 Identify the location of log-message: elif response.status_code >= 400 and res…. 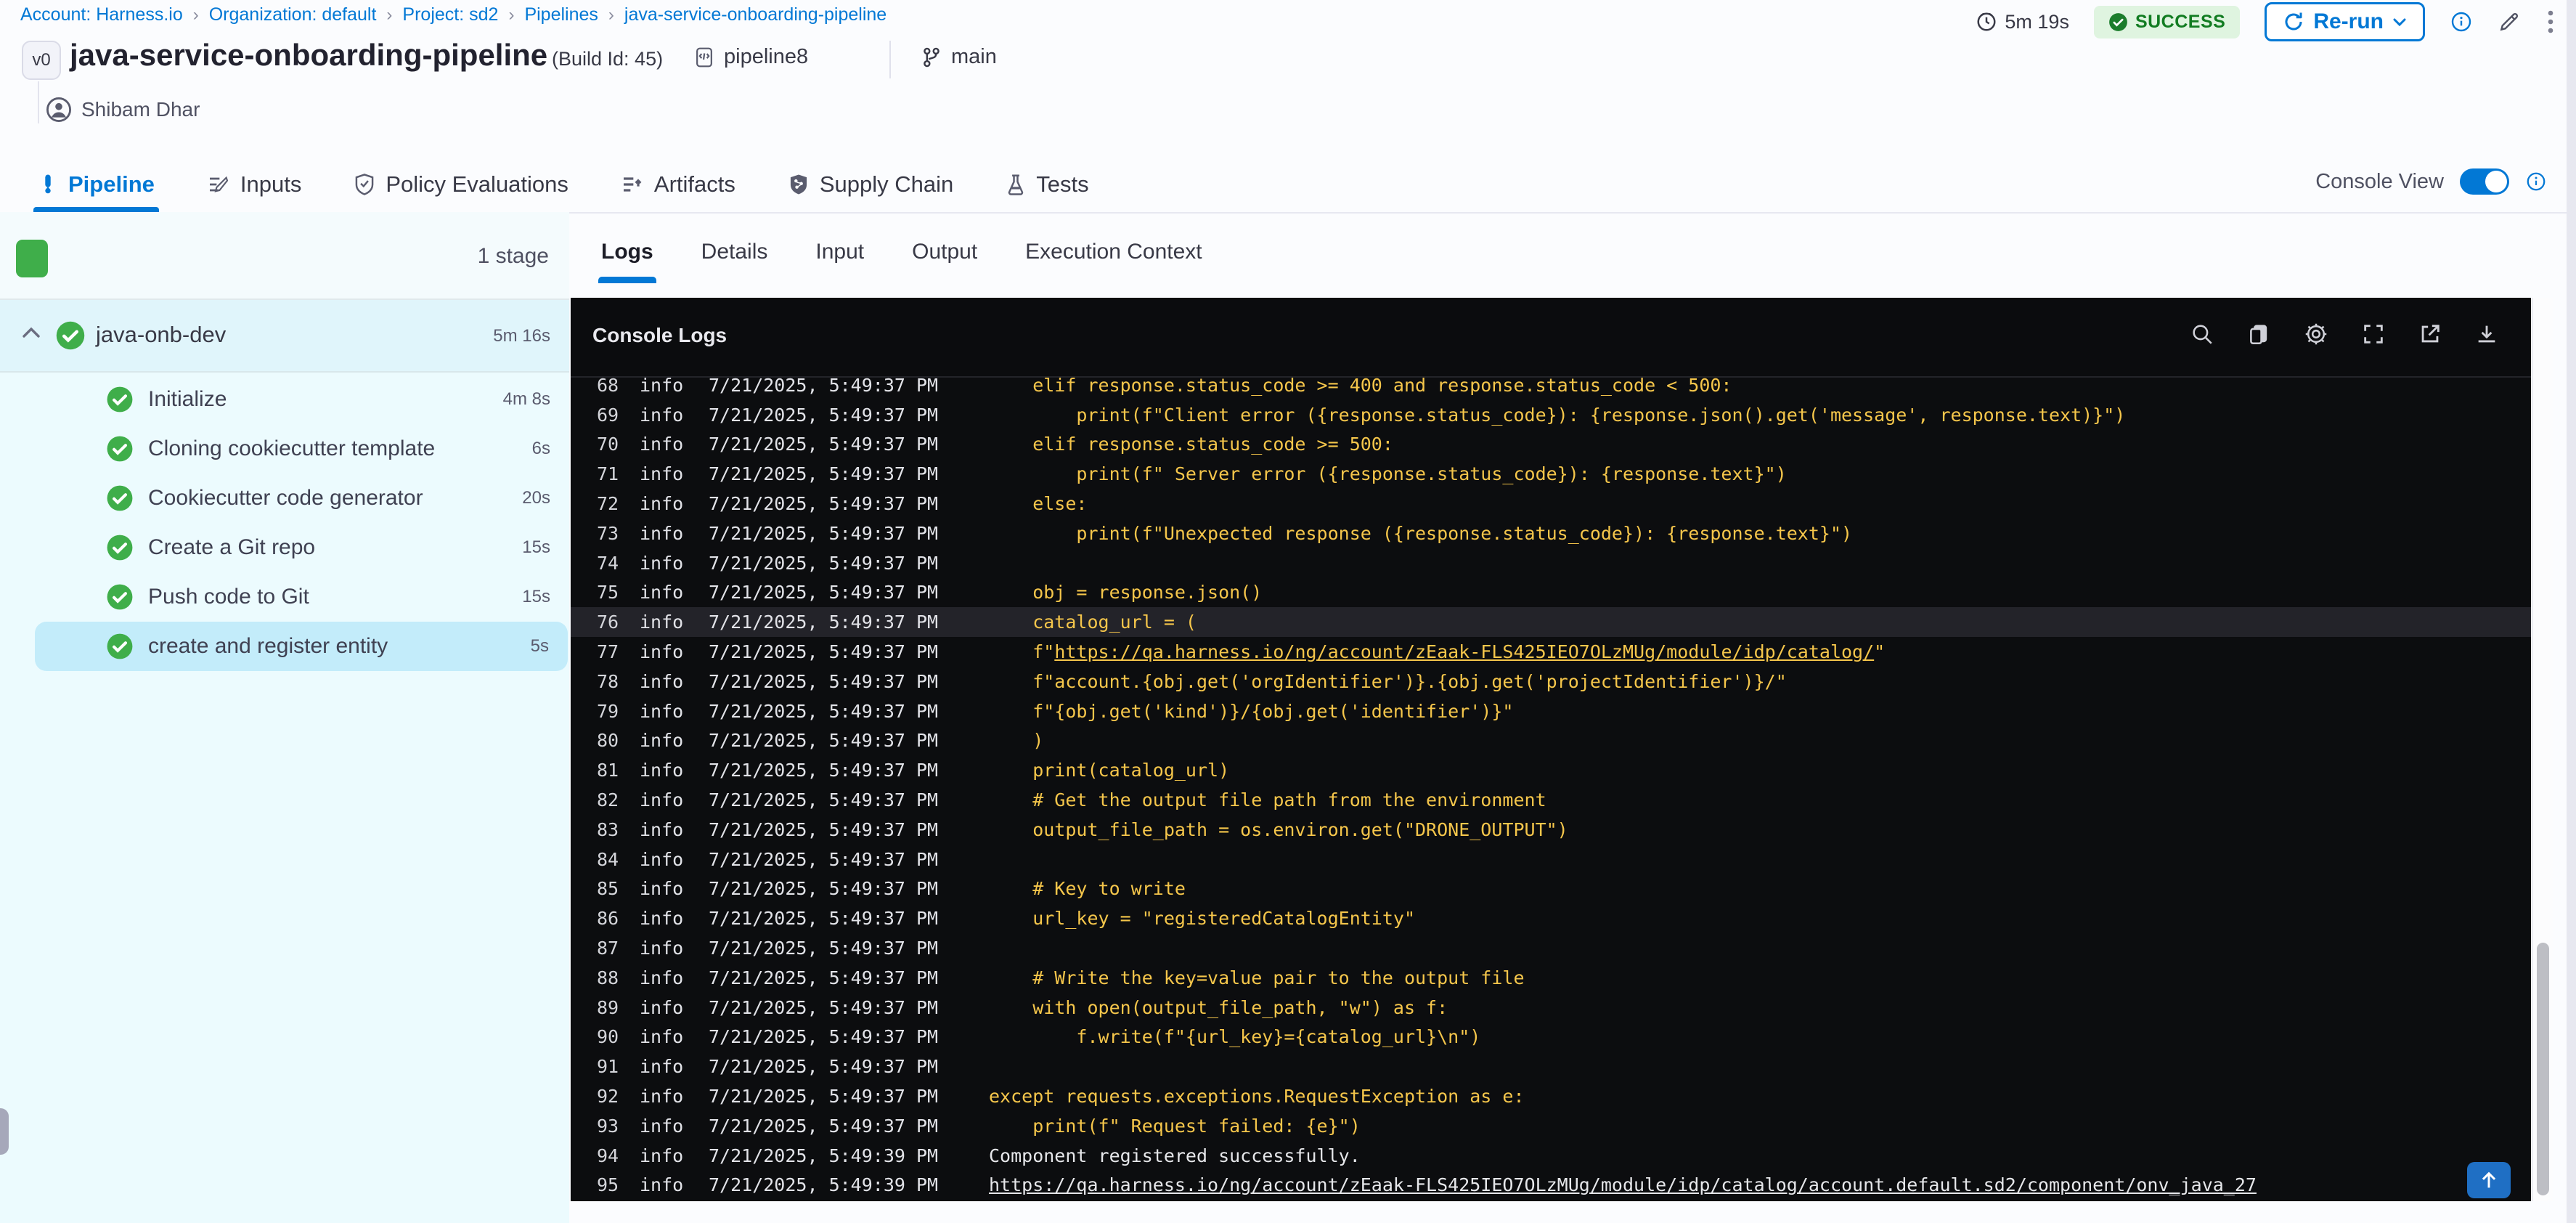
(1360, 387).